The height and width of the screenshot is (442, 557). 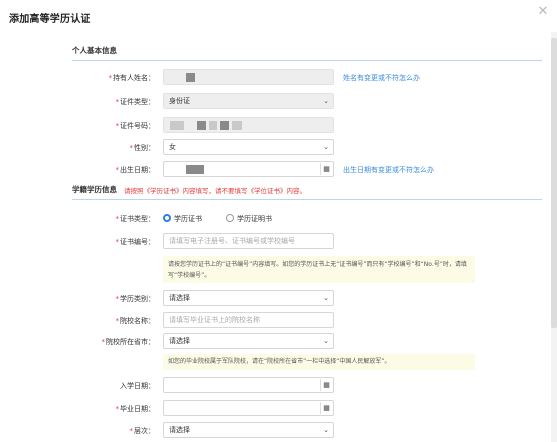 I want to click on redacted-id, so click(x=177, y=125).